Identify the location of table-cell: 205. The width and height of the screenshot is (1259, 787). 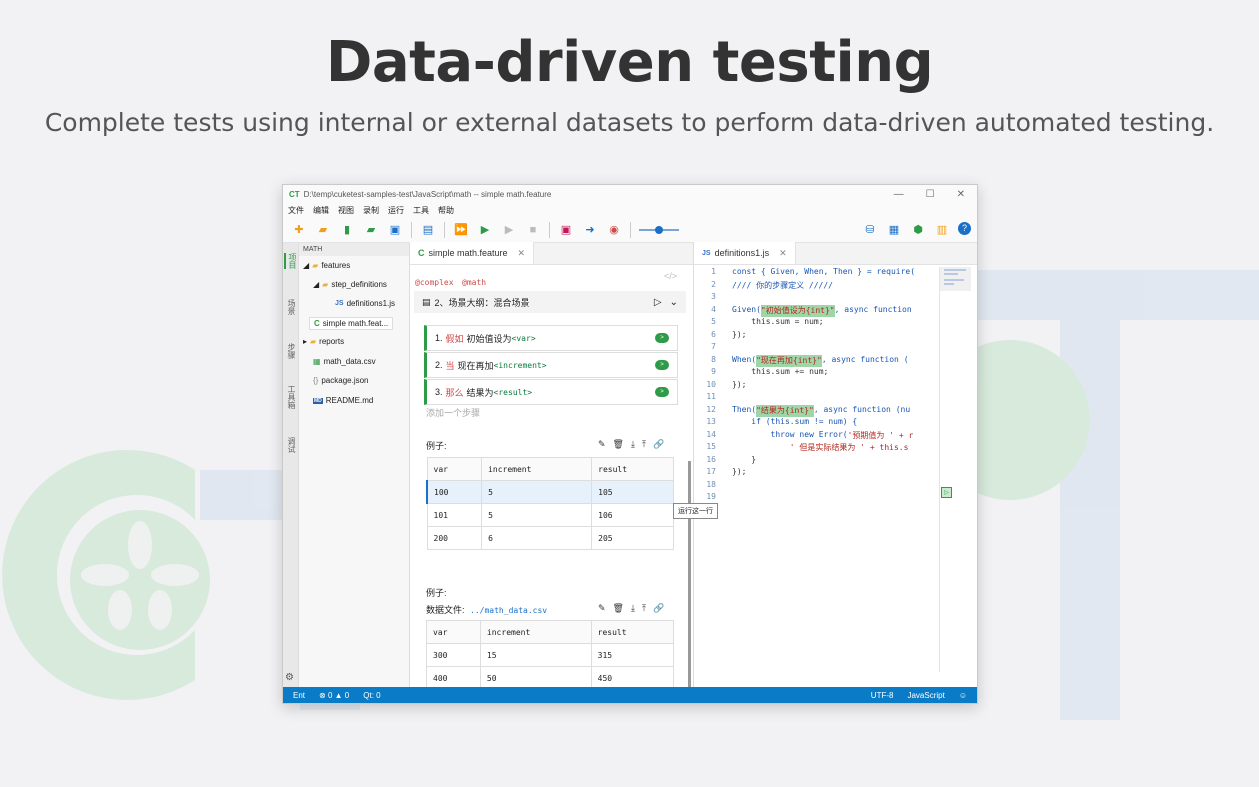
(632, 538).